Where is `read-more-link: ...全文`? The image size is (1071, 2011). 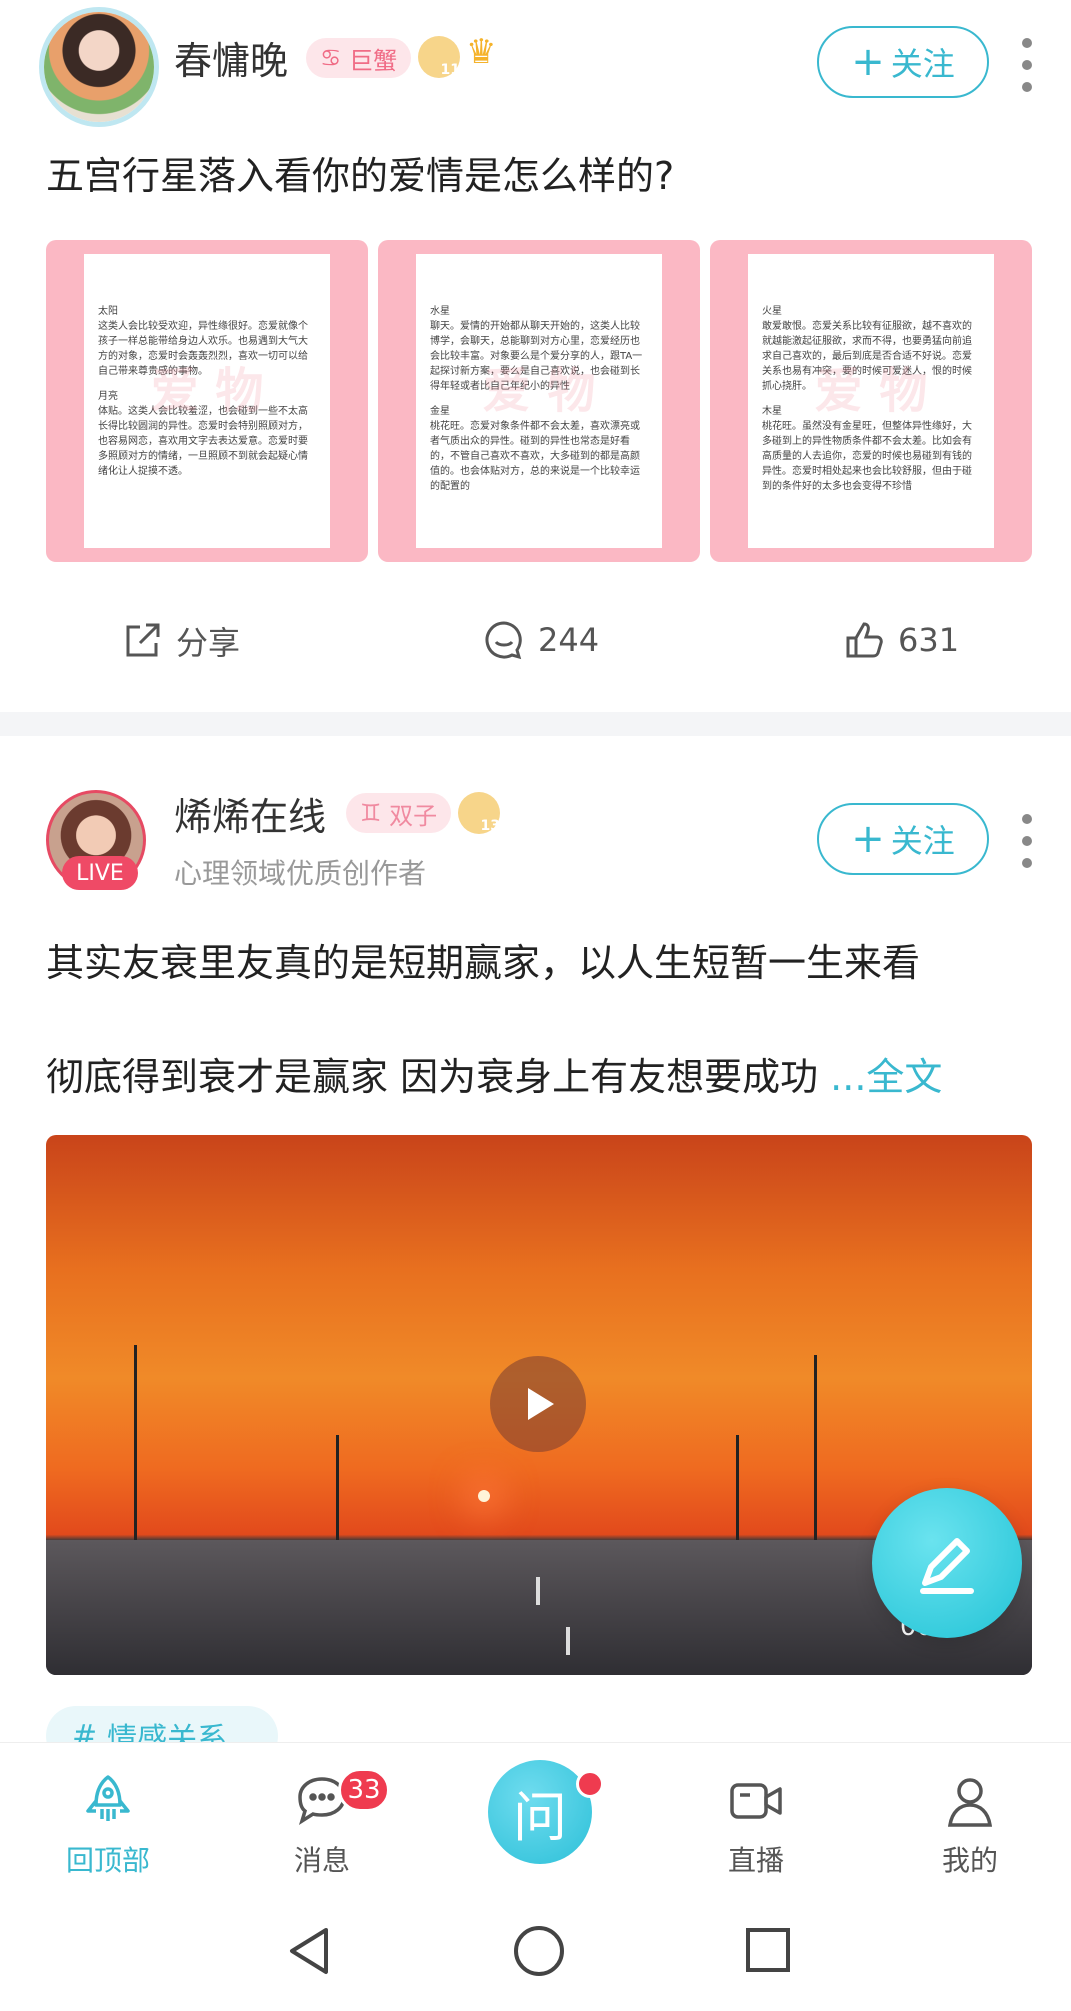
read-more-link: ...全文 is located at coordinates (886, 1077).